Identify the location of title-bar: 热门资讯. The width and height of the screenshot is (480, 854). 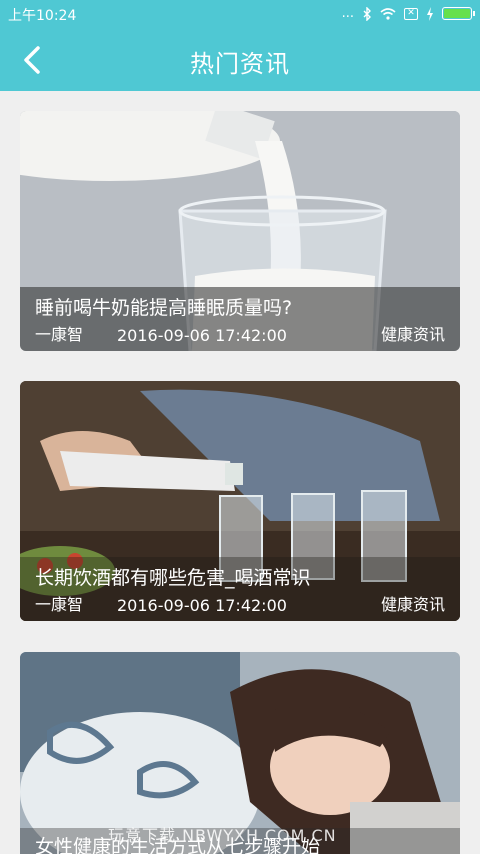
(240, 59).